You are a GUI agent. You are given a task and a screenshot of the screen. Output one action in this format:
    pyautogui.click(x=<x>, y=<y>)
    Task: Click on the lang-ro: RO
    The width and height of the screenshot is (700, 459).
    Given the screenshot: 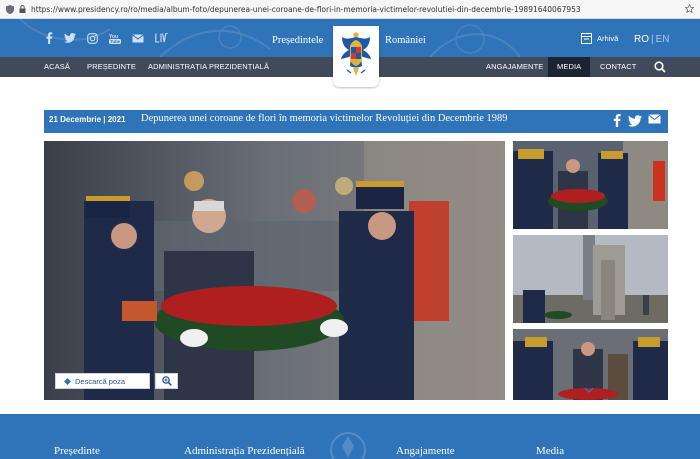 What is the action you would take?
    pyautogui.click(x=641, y=39)
    